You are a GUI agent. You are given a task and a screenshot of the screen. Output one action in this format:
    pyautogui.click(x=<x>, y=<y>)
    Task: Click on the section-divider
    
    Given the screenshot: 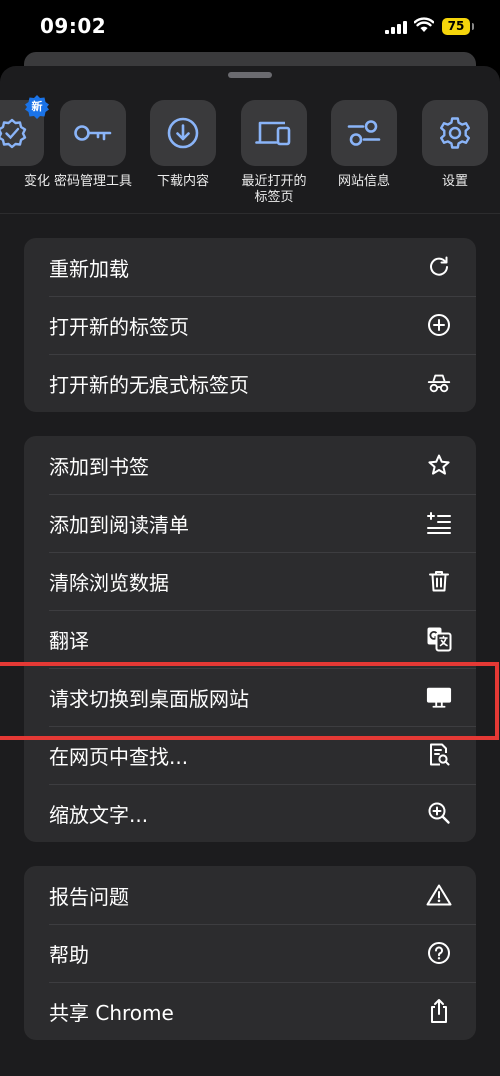 What is the action you would take?
    pyautogui.click(x=250, y=213)
    